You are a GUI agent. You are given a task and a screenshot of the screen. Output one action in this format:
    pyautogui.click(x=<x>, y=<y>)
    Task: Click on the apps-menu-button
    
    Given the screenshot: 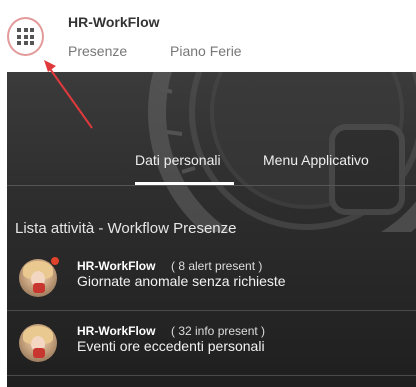 What is the action you would take?
    pyautogui.click(x=25, y=36)
    